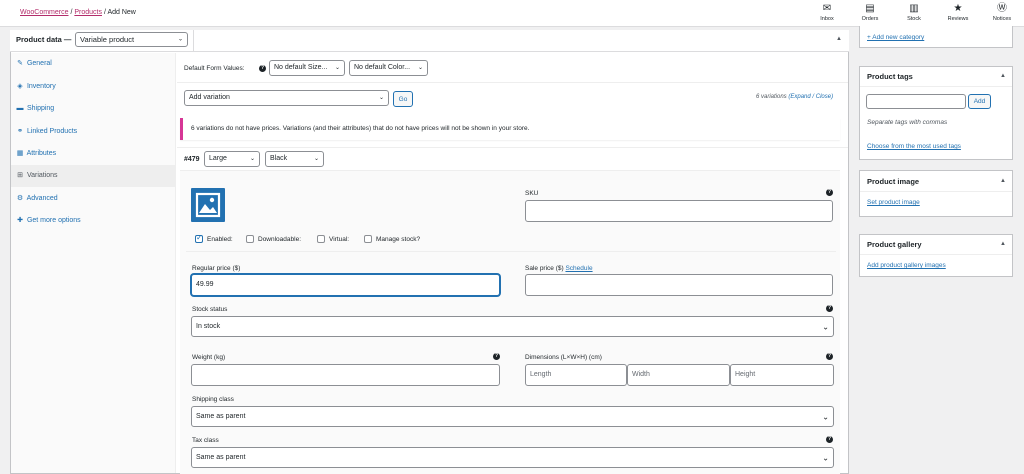 The height and width of the screenshot is (474, 1024). What do you see at coordinates (93, 221) in the screenshot?
I see `tab-get-more-options: ✚ Get more options` at bounding box center [93, 221].